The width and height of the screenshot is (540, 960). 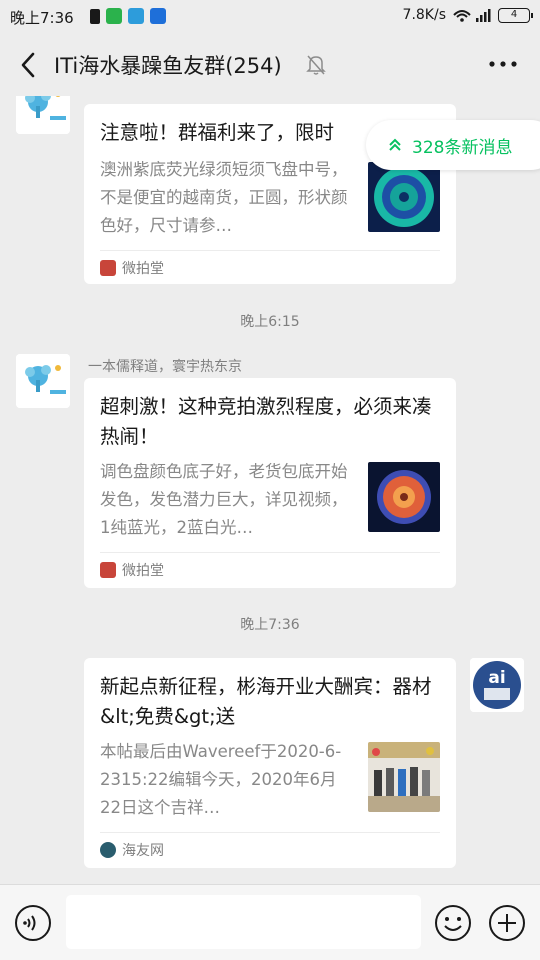 I want to click on input-bar, so click(x=270, y=922).